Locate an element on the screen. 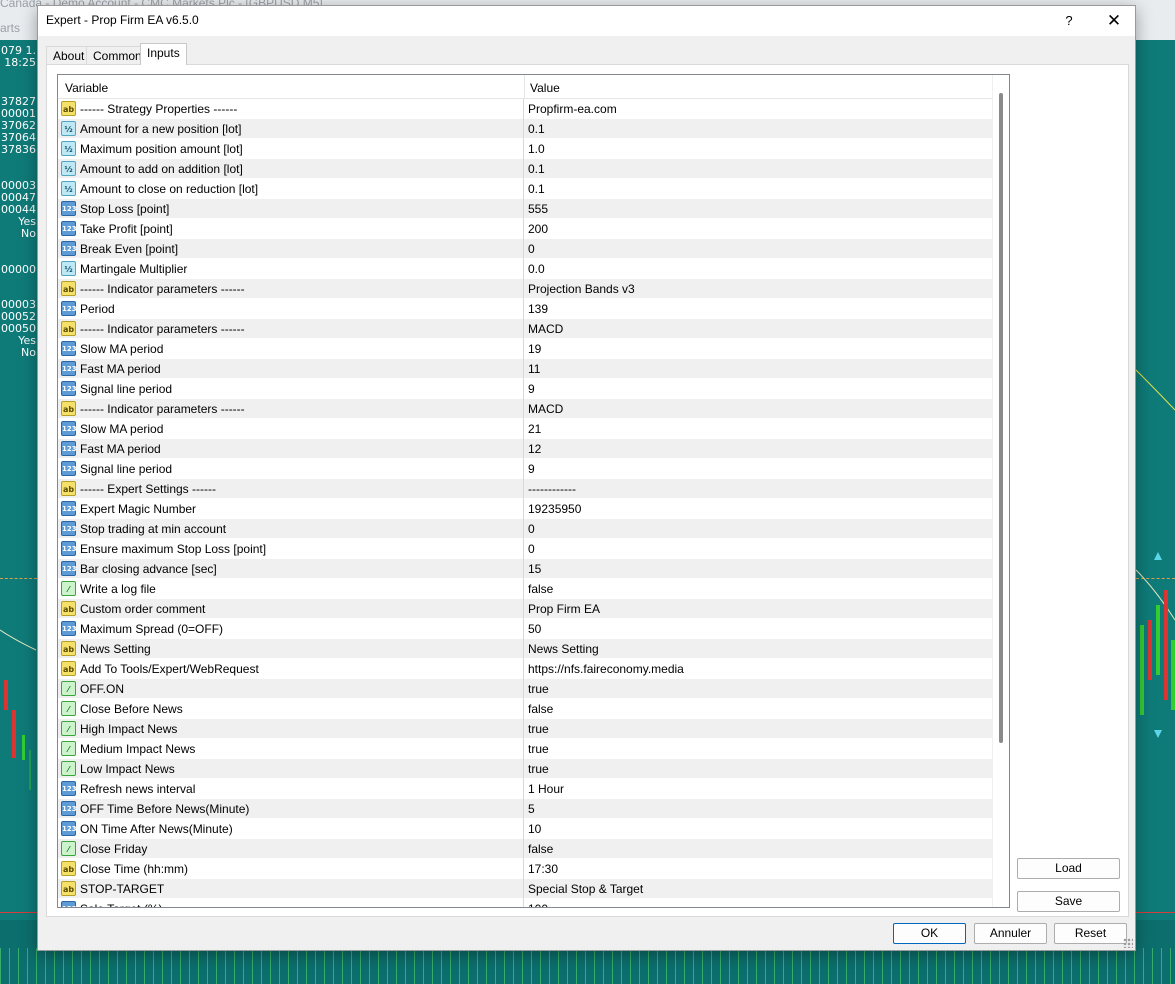 The width and height of the screenshot is (1175, 984). variable-cell: ½ Amount for a new position [lot] is located at coordinates (291, 129).